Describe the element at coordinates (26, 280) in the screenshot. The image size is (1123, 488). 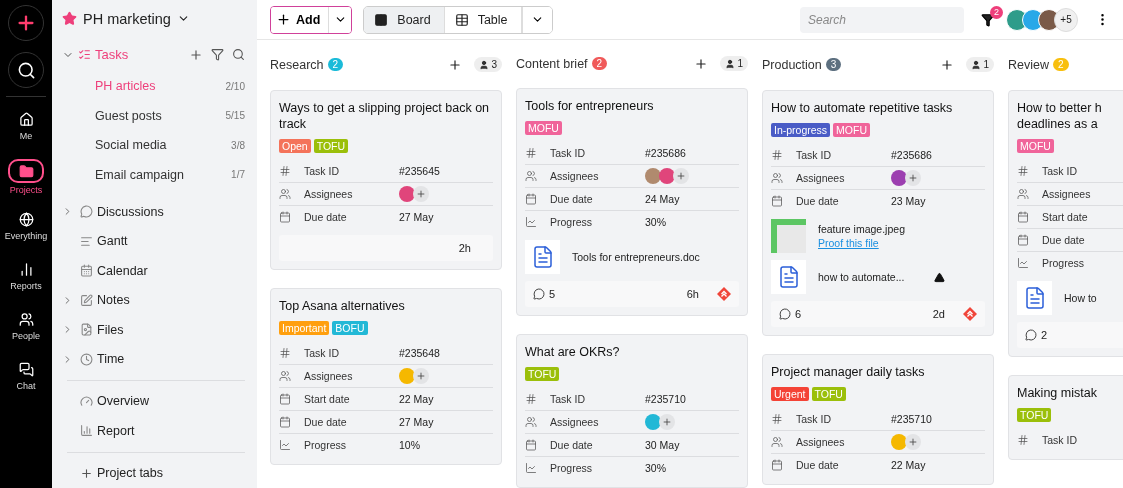
I see `rail-item: Reports` at that location.